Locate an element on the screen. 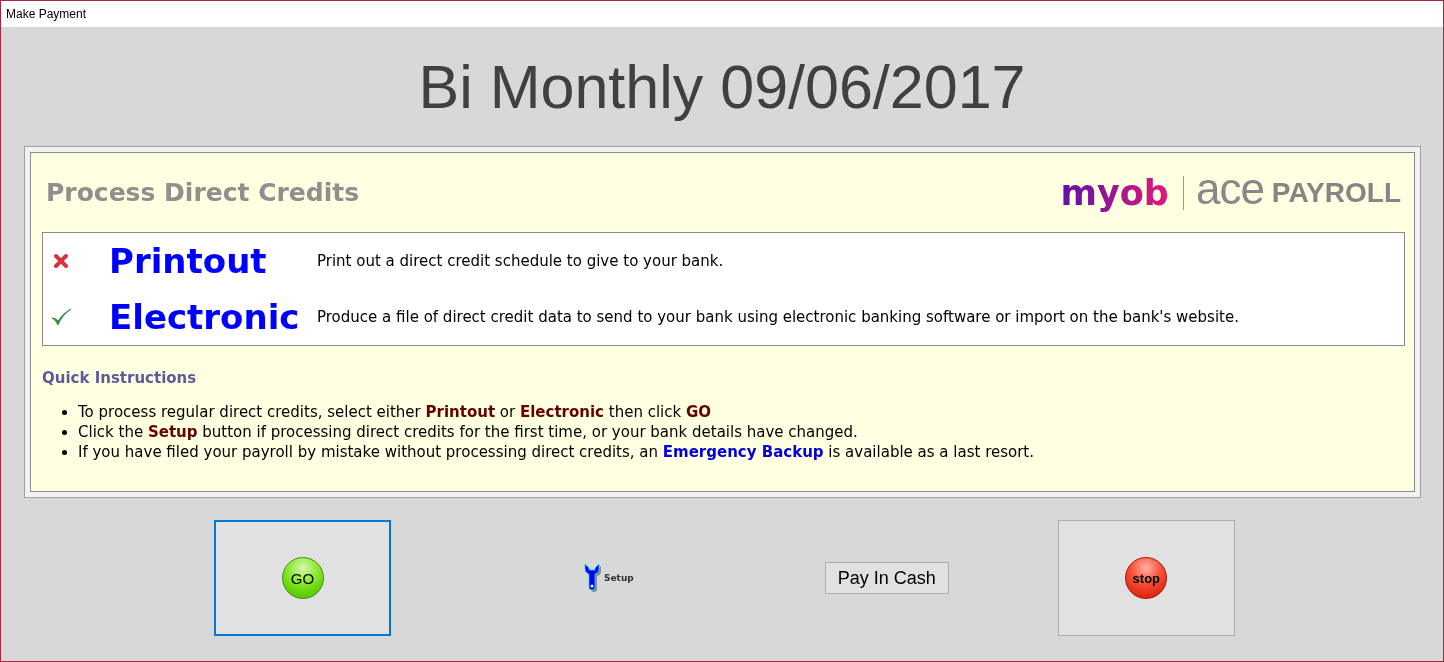 The height and width of the screenshot is (662, 1444). instruction-link: Emergency Backup is located at coordinates (743, 452).